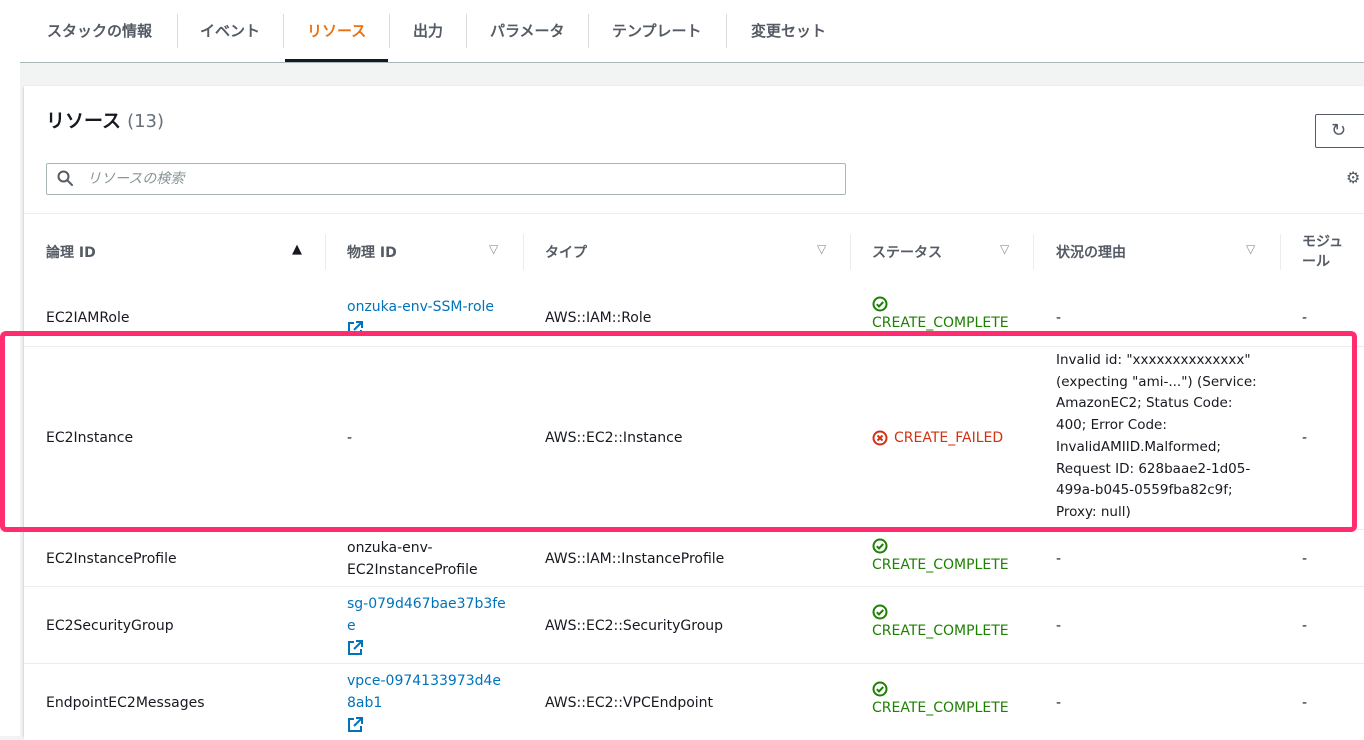 The height and width of the screenshot is (740, 1364). I want to click on logical-id: EC2InstanceProfile, so click(111, 559).